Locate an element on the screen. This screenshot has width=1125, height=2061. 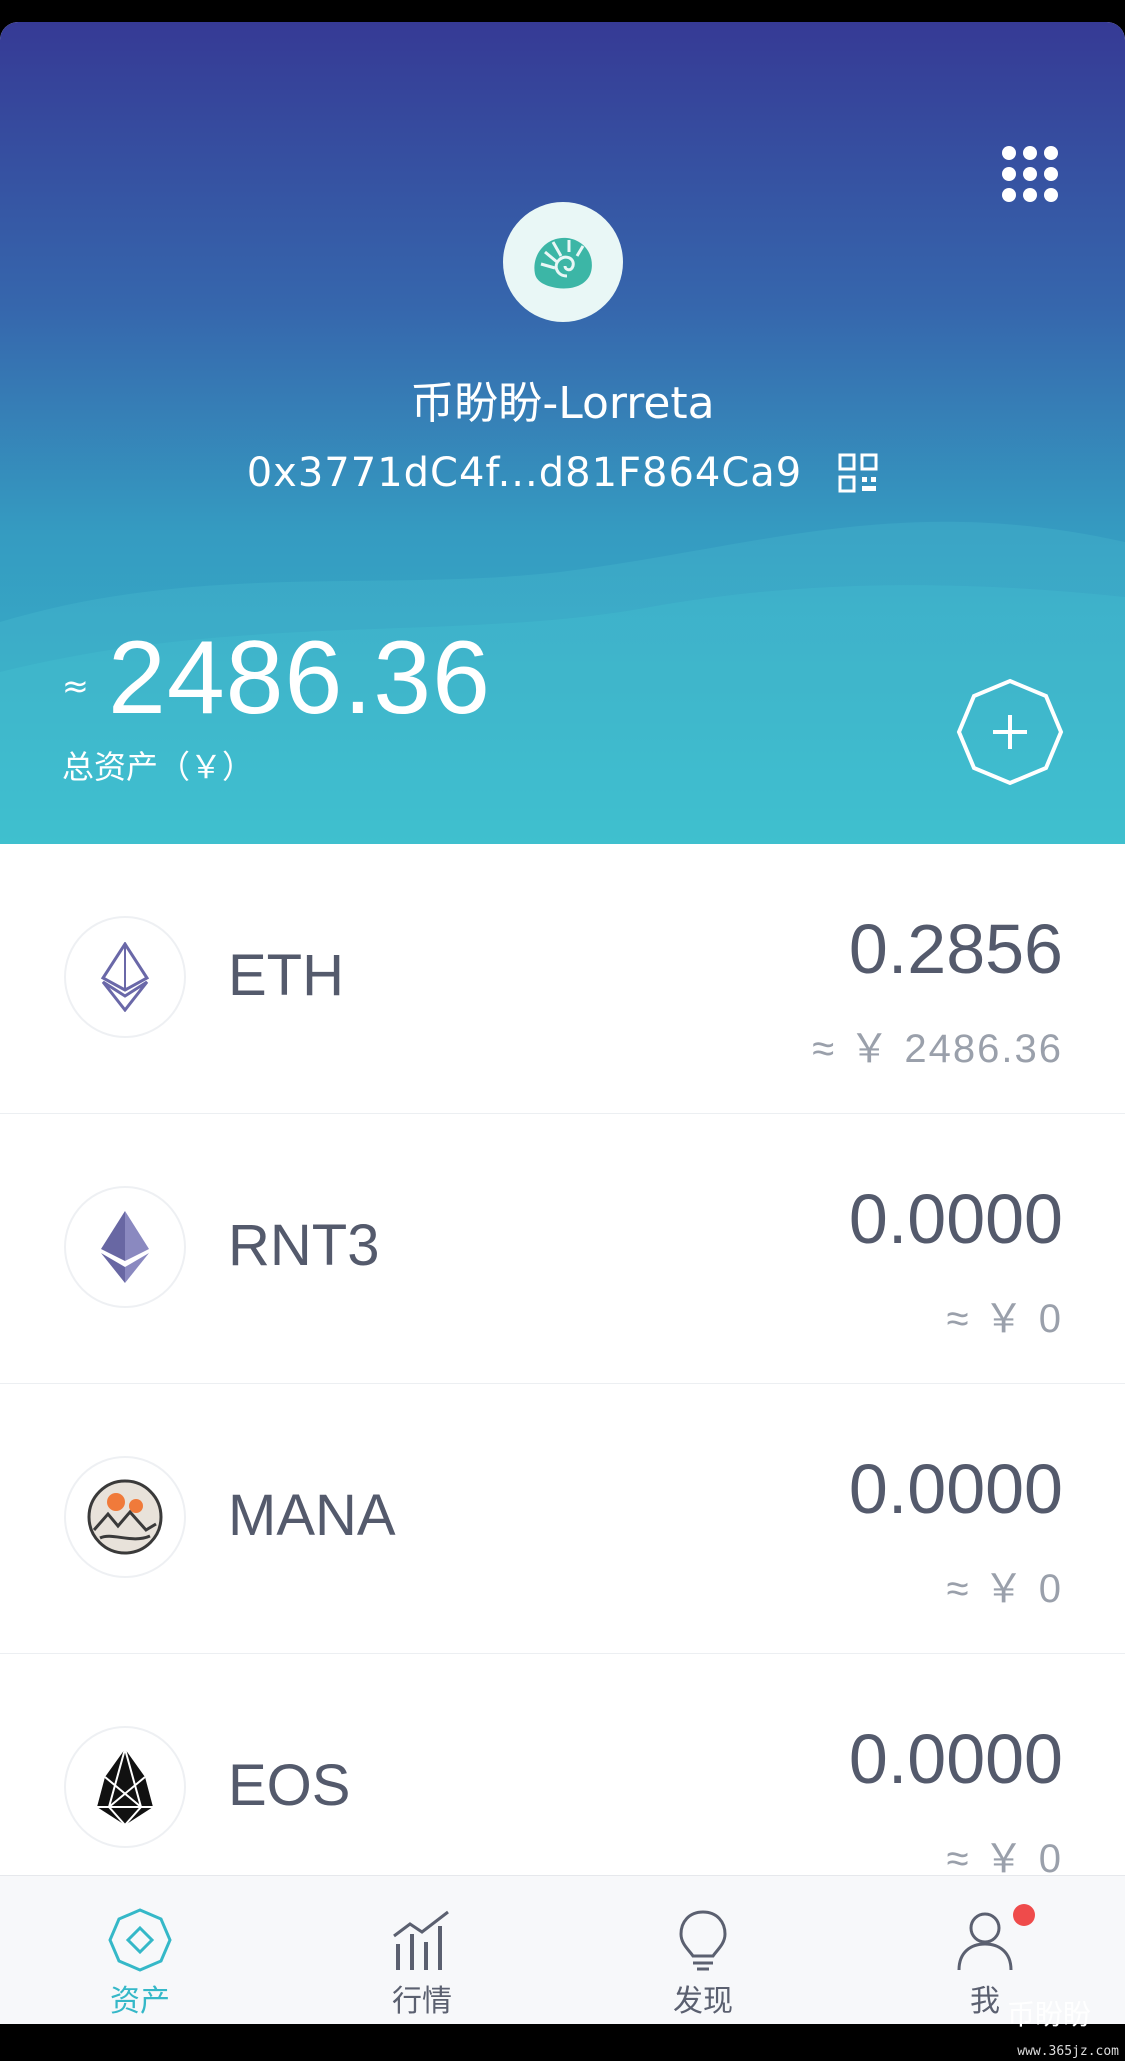
qr-code-icon is located at coordinates (858, 473).